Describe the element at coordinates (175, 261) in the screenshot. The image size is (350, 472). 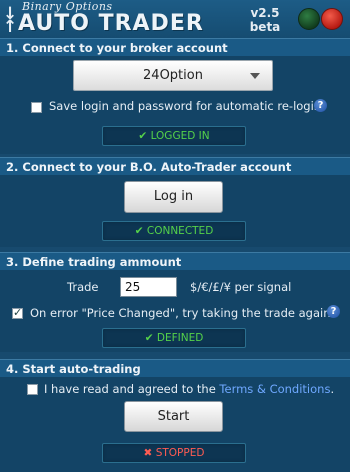
I see `section-amount-title: 3. Define trading ammount` at that location.